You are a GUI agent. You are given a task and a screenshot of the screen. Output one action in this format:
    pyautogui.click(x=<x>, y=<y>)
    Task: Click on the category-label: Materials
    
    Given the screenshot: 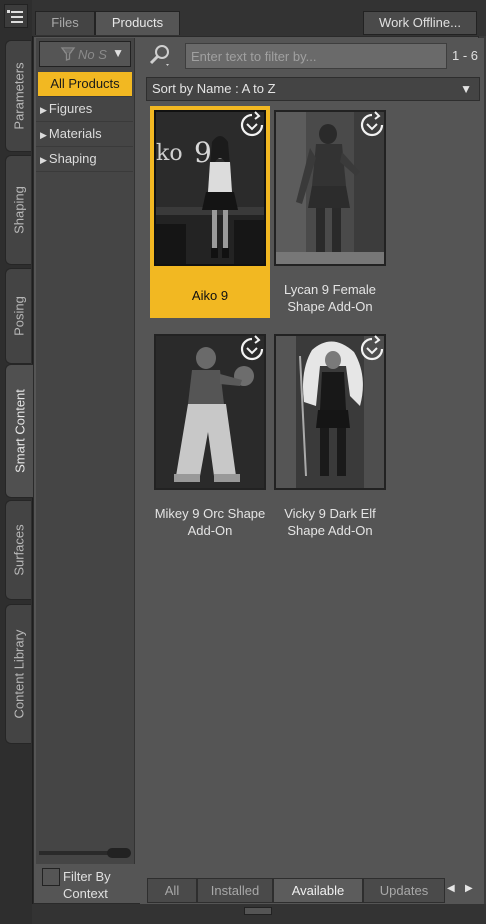 What is the action you would take?
    pyautogui.click(x=75, y=133)
    